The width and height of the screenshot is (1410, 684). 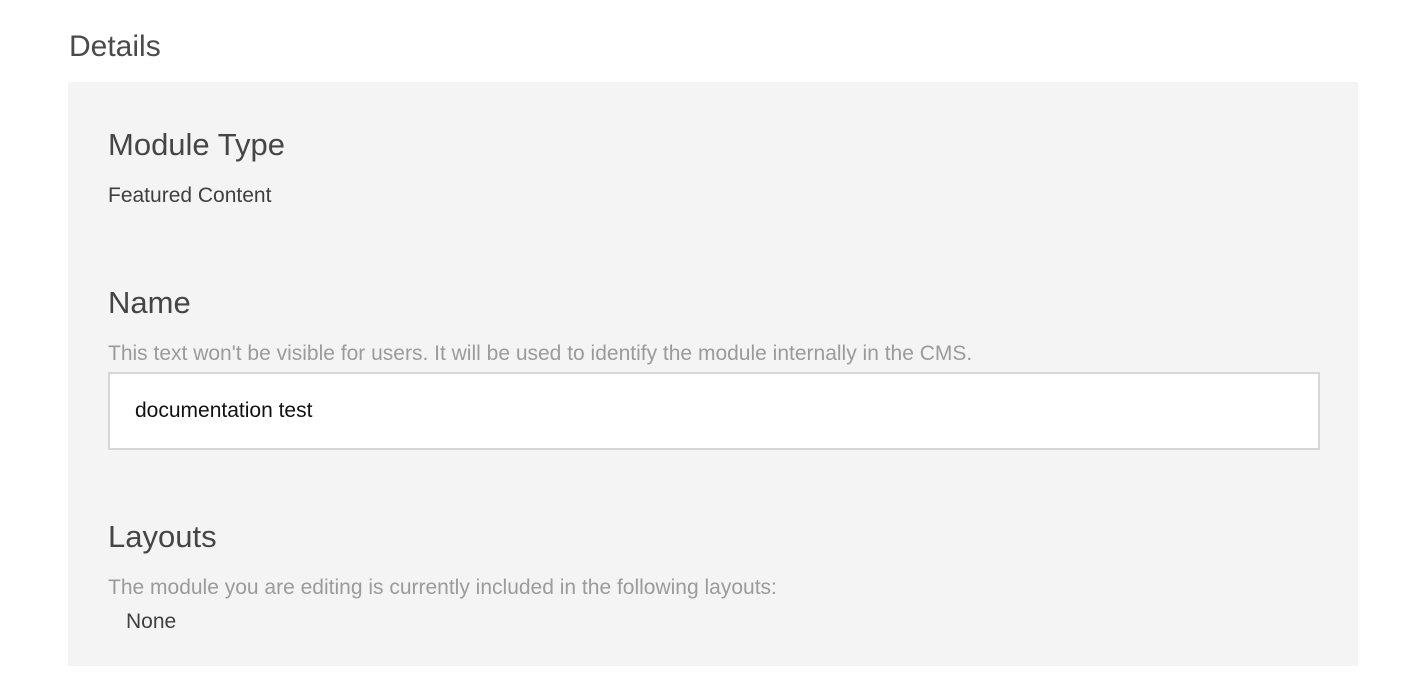 I want to click on name-heading: Name, so click(x=149, y=302).